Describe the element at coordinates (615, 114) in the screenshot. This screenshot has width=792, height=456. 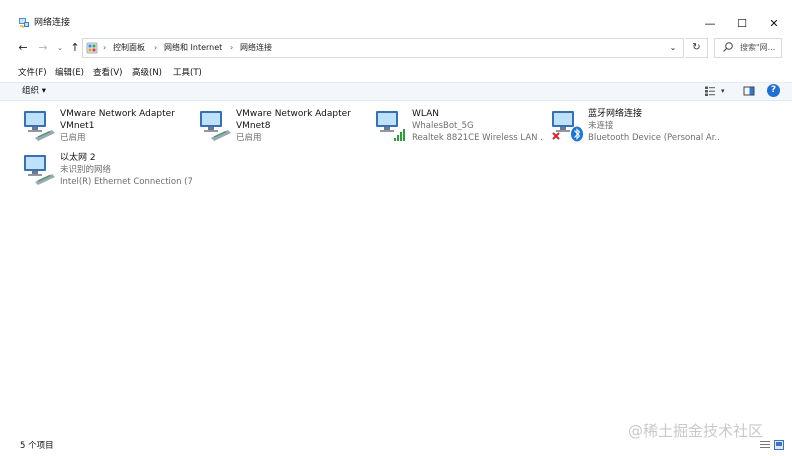
I see `connection-name: 蓝牙网络连接` at that location.